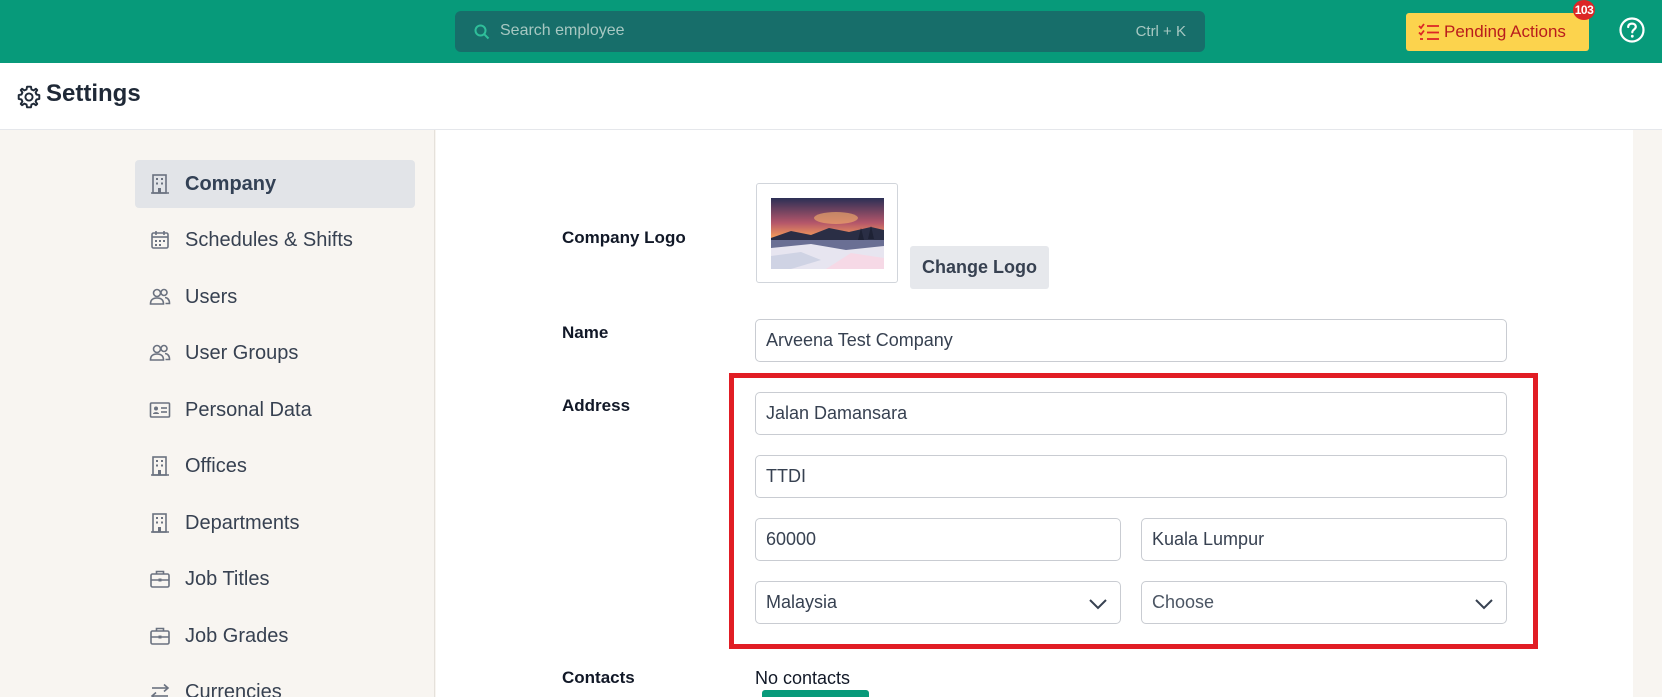 Image resolution: width=1662 pixels, height=697 pixels. I want to click on search-placeholder: Search employee, so click(562, 30).